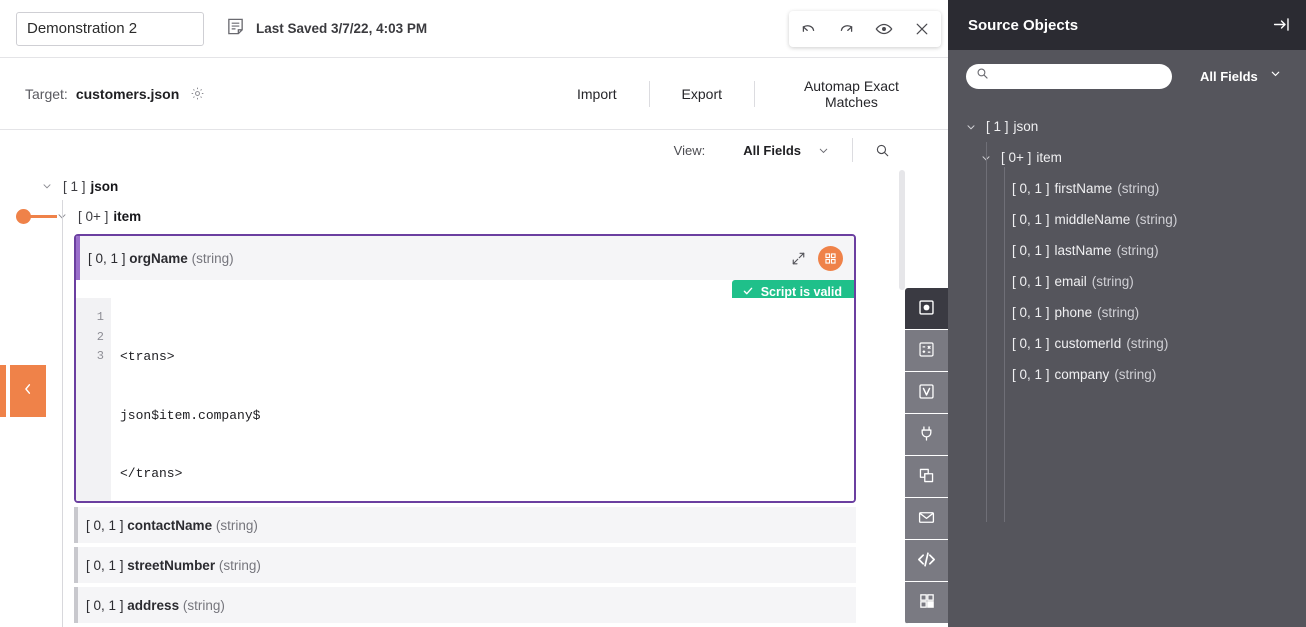 The width and height of the screenshot is (1306, 627). I want to click on sidebar-field-lastname: [ 0, 1 ] lastName (string), so click(1159, 250).